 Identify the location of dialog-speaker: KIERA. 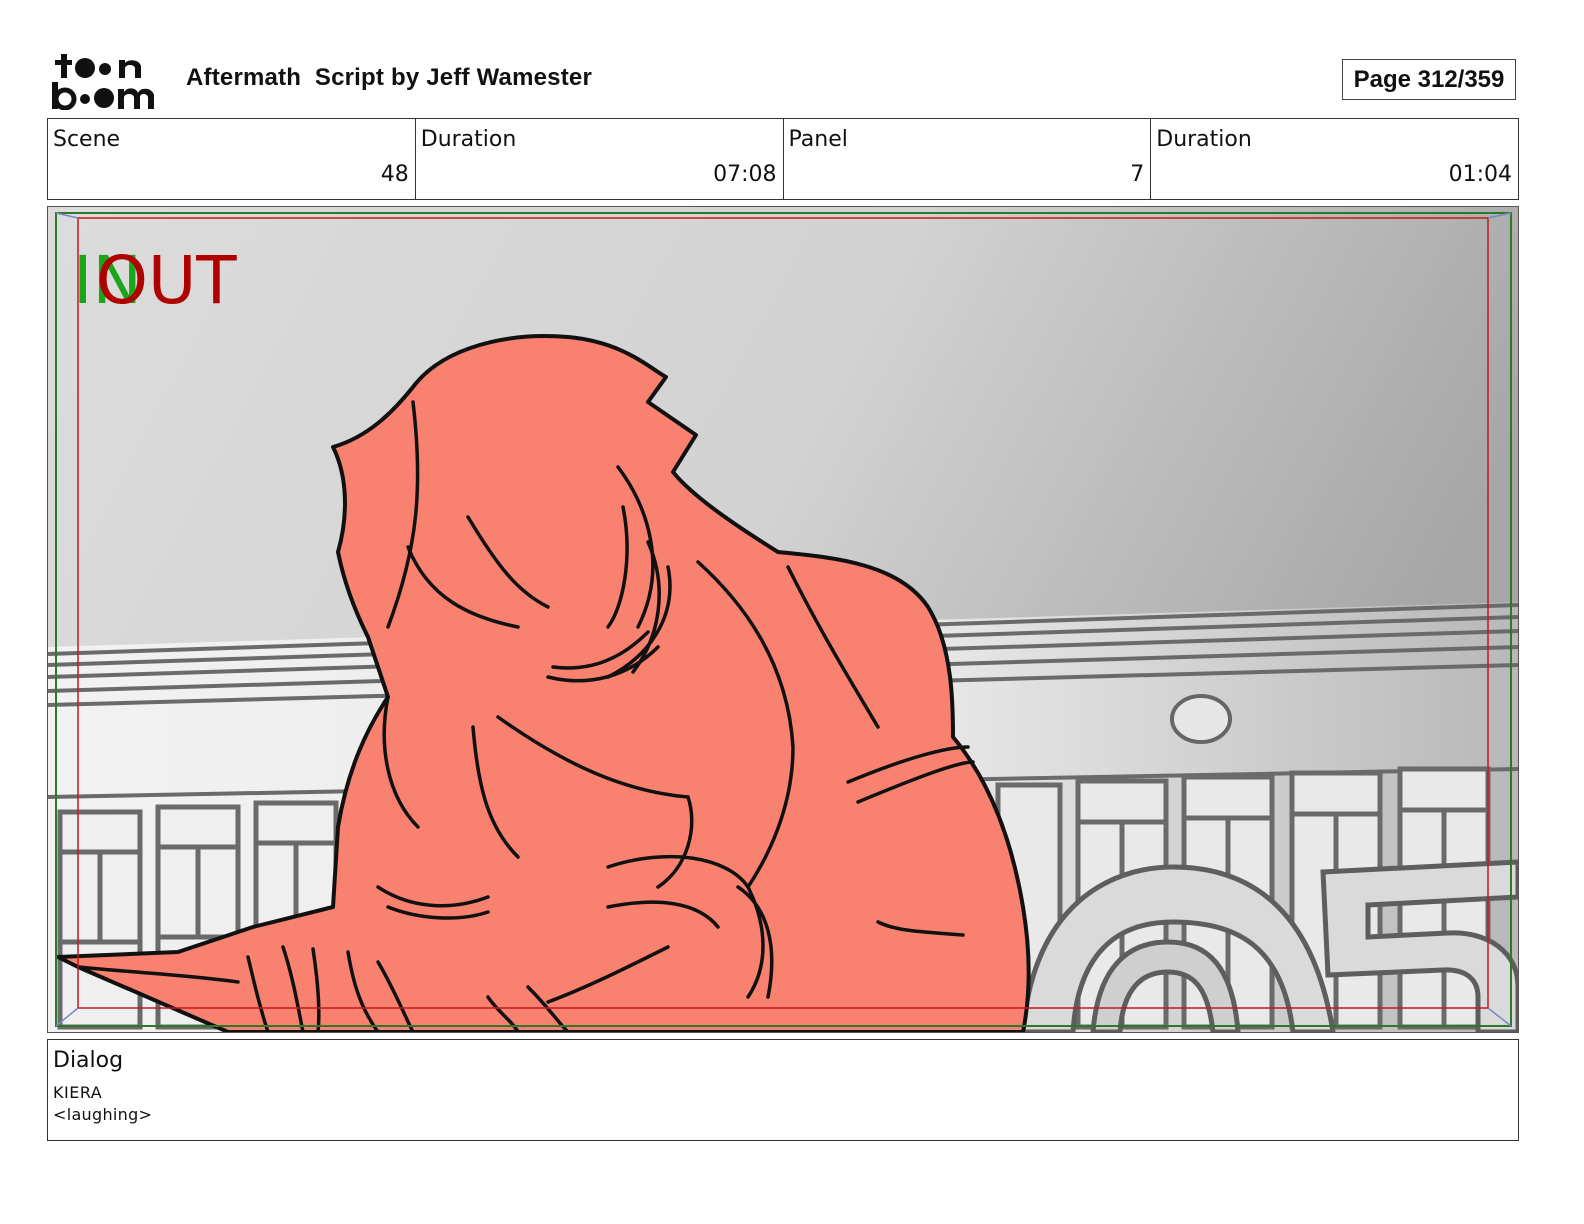
(78, 1092).